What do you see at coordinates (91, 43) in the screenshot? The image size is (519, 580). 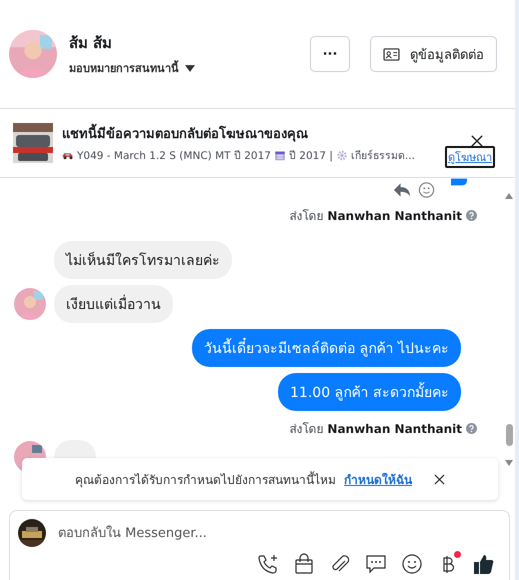 I see `contact-name: ส้ม ส้ม` at bounding box center [91, 43].